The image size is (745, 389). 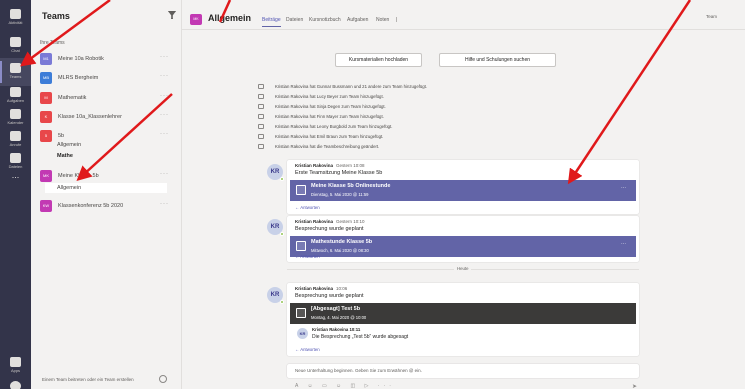 What do you see at coordinates (15, 382) in the screenshot?
I see `rail-help` at bounding box center [15, 382].